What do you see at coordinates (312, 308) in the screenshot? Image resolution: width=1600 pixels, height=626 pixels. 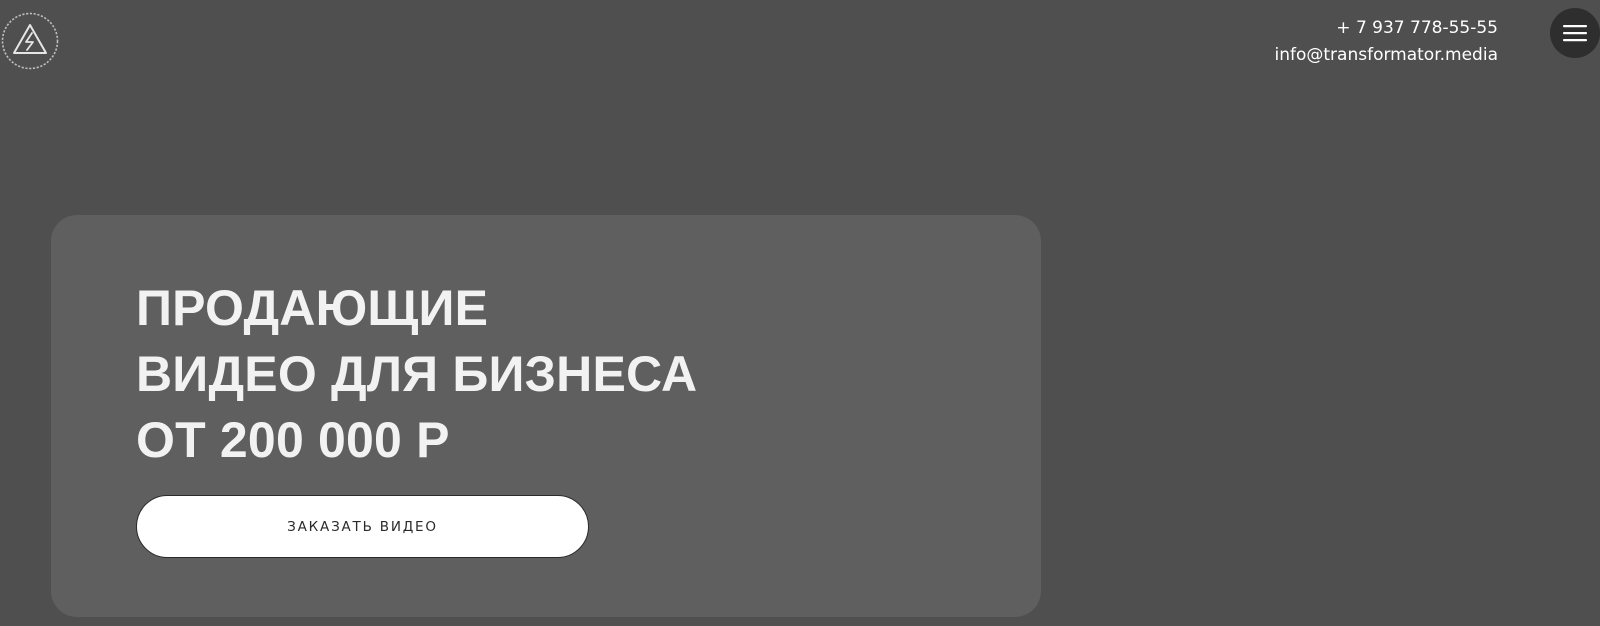 I see `hero-title-line: ПРОДАЮЩИЕ` at bounding box center [312, 308].